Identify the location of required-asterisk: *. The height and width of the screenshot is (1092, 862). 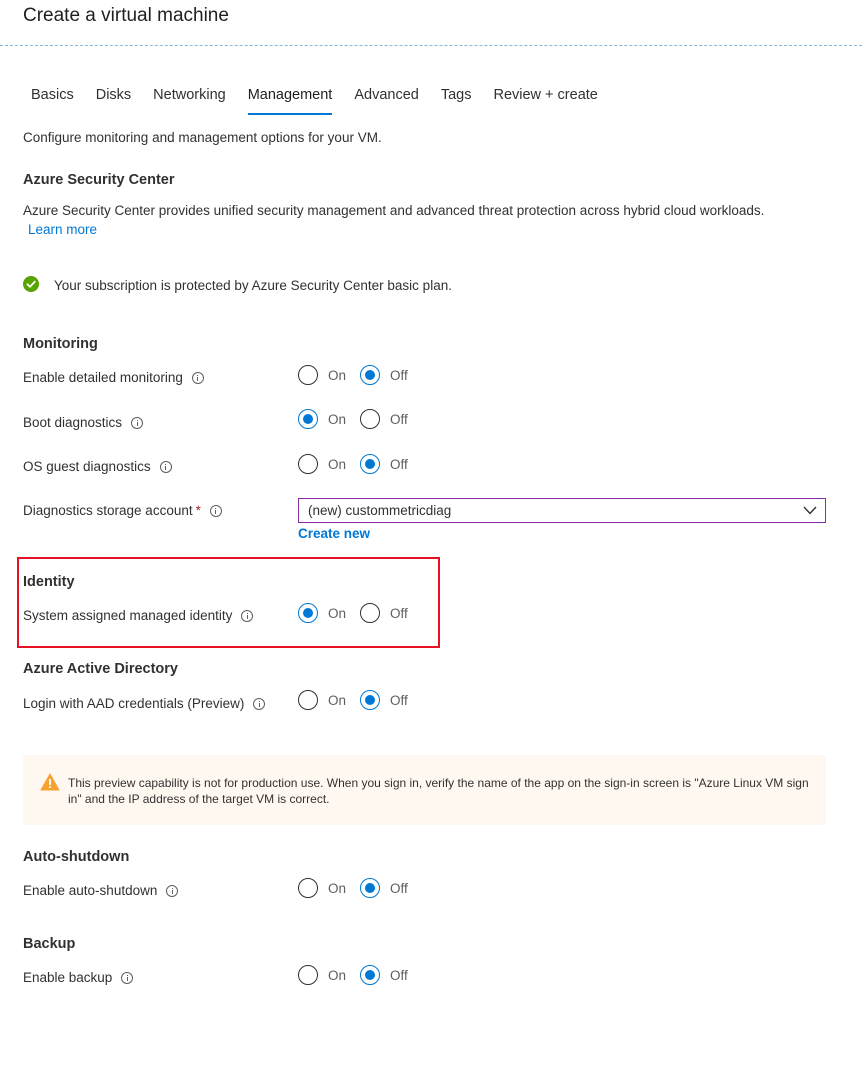
(198, 510).